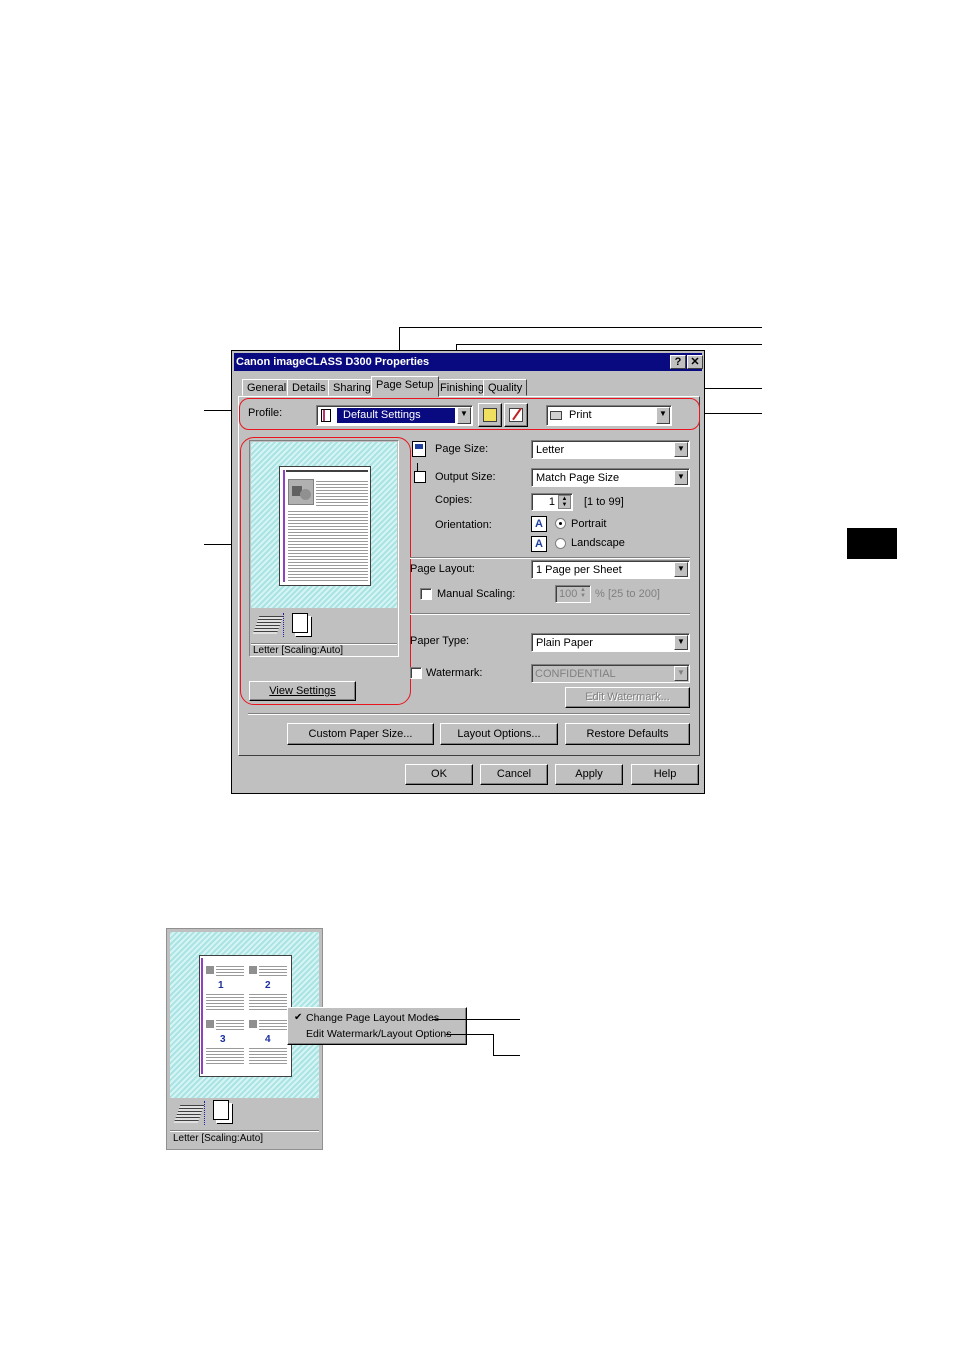 The image size is (954, 1350). I want to click on highlight-preview, so click(325, 571).